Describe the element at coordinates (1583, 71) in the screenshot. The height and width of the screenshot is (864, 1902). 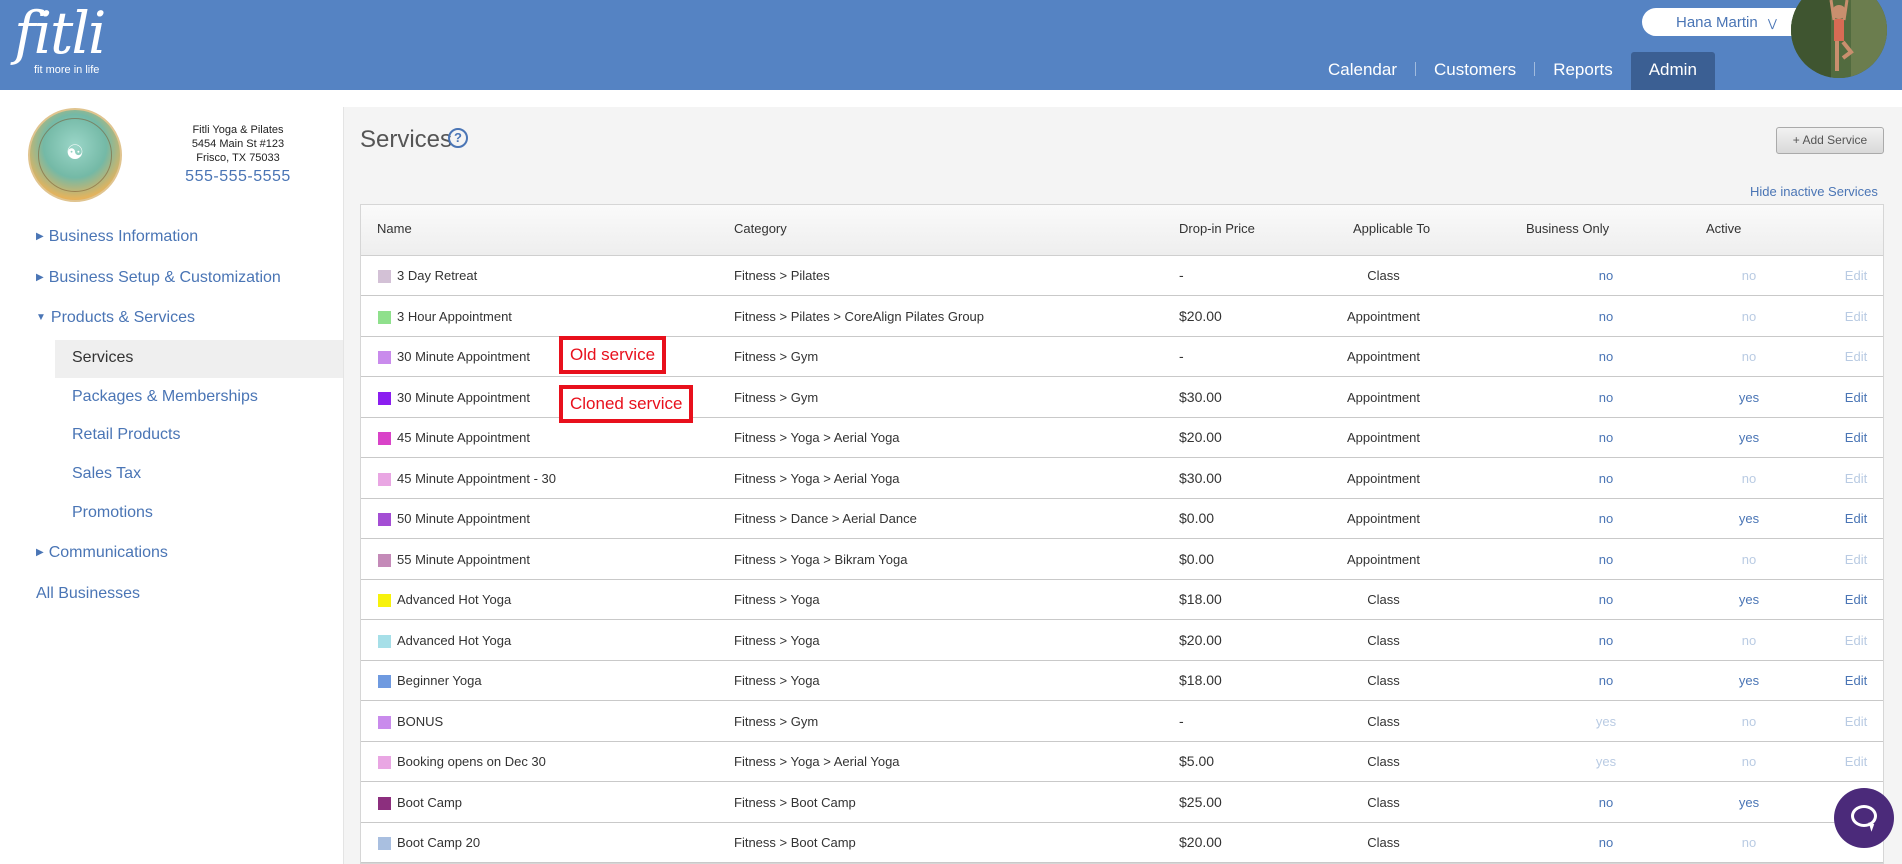
I see `nav-reports: Reports` at that location.